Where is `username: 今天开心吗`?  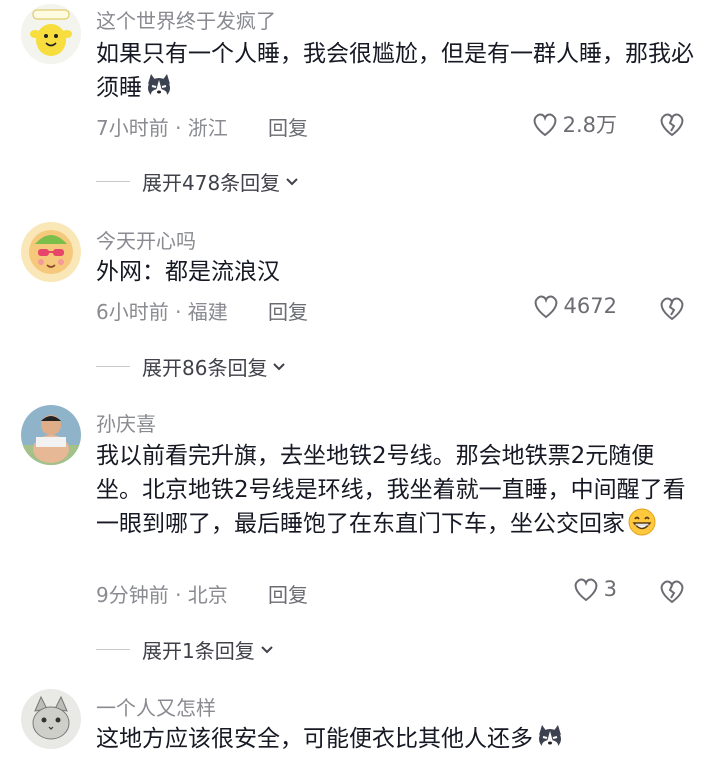 username: 今天开心吗 is located at coordinates (146, 239).